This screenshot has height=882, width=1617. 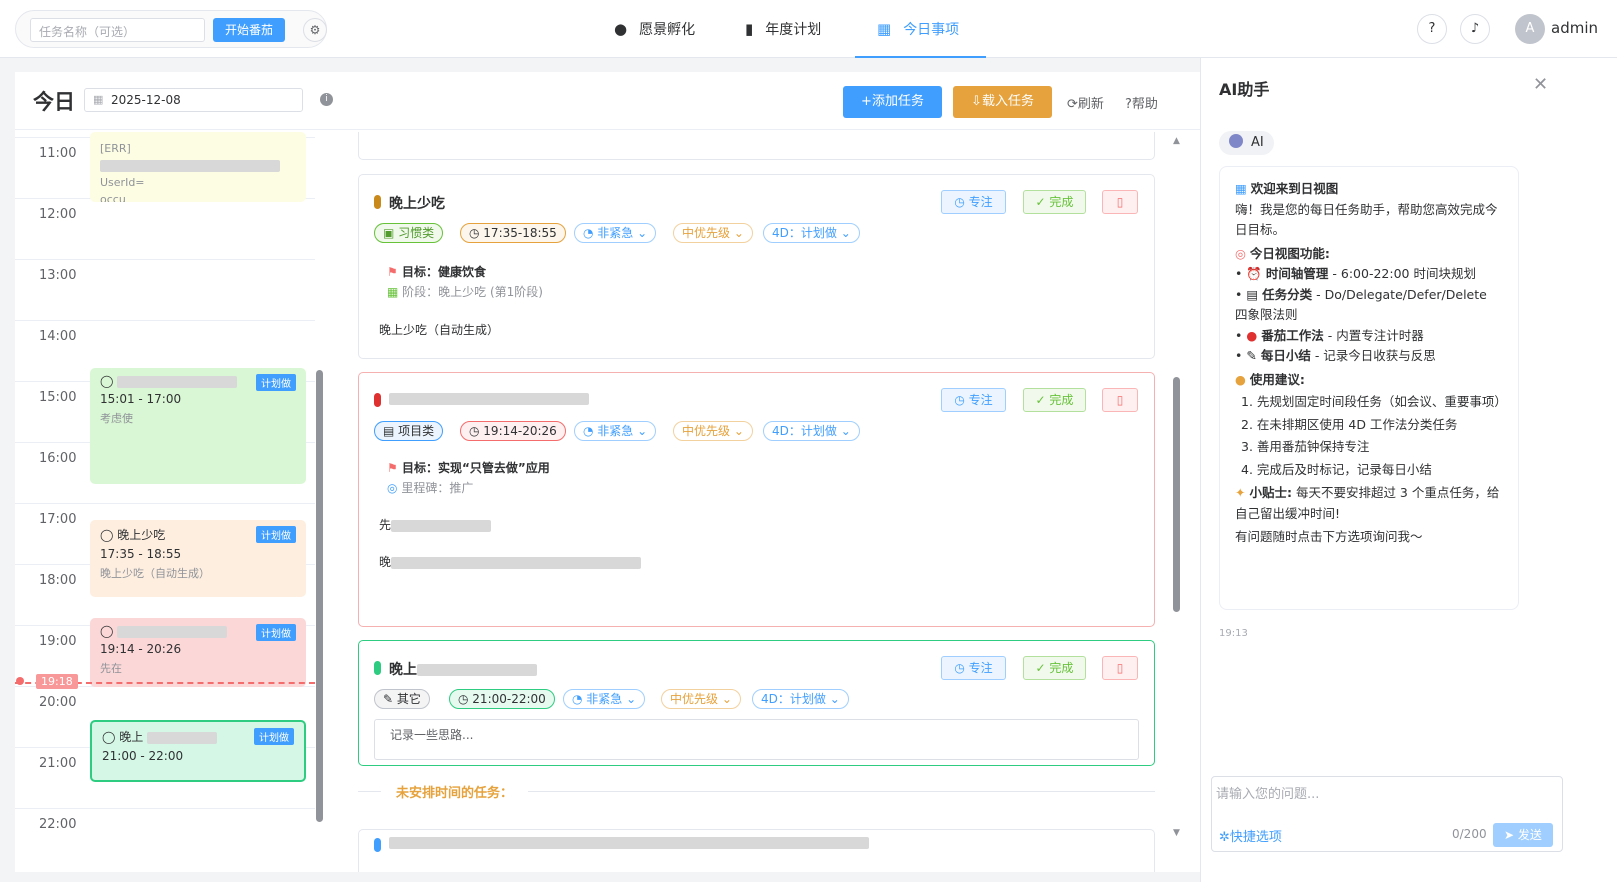 What do you see at coordinates (1270, 492) in the screenshot?
I see `tip-heading: 小贴士:` at bounding box center [1270, 492].